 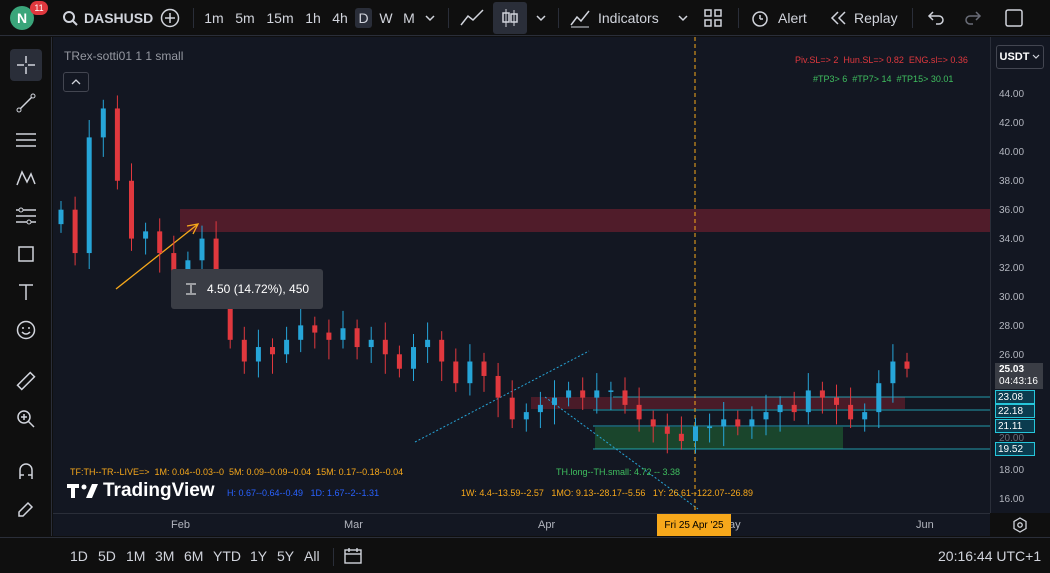 I want to click on replay-button: Replay, so click(x=864, y=18).